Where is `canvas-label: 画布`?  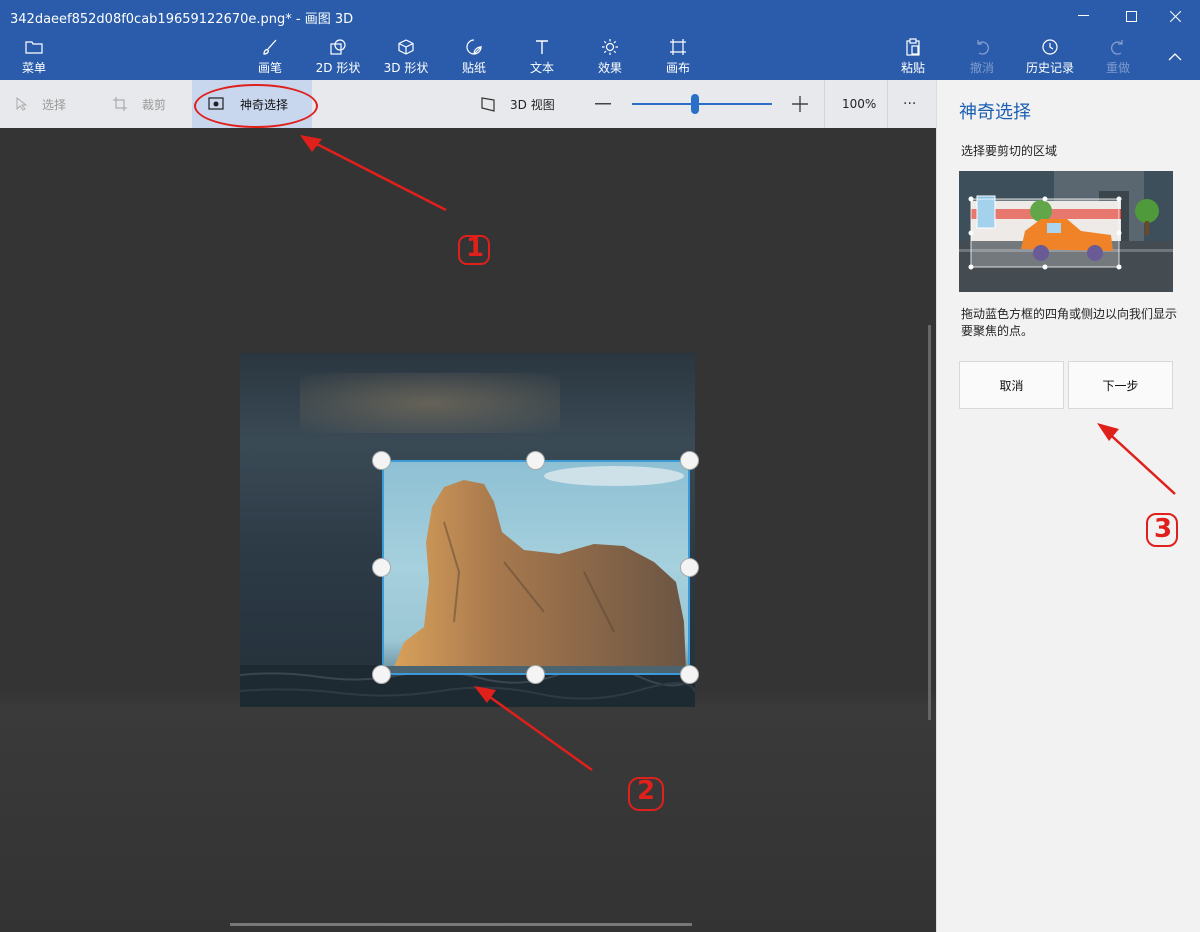 canvas-label: 画布 is located at coordinates (677, 68).